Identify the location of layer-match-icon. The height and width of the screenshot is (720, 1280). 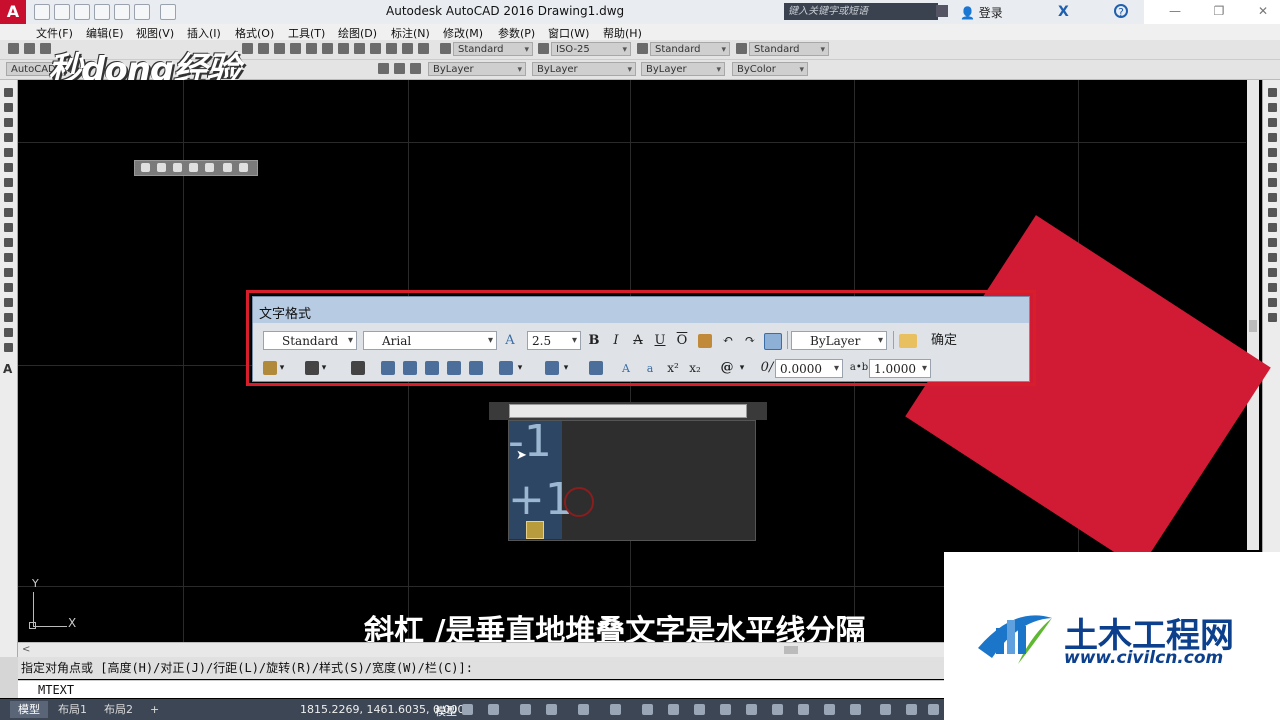
(415, 68).